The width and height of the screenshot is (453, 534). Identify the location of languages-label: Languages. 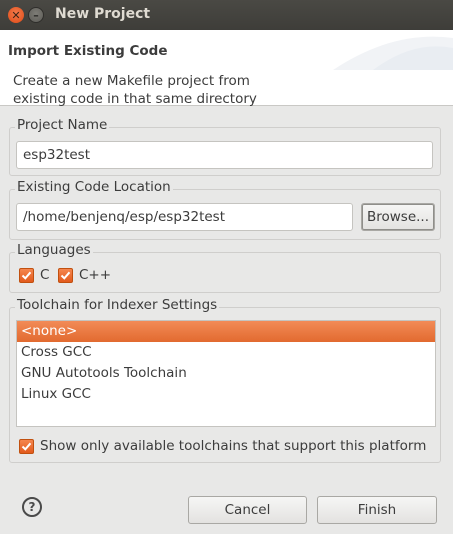
(54, 250).